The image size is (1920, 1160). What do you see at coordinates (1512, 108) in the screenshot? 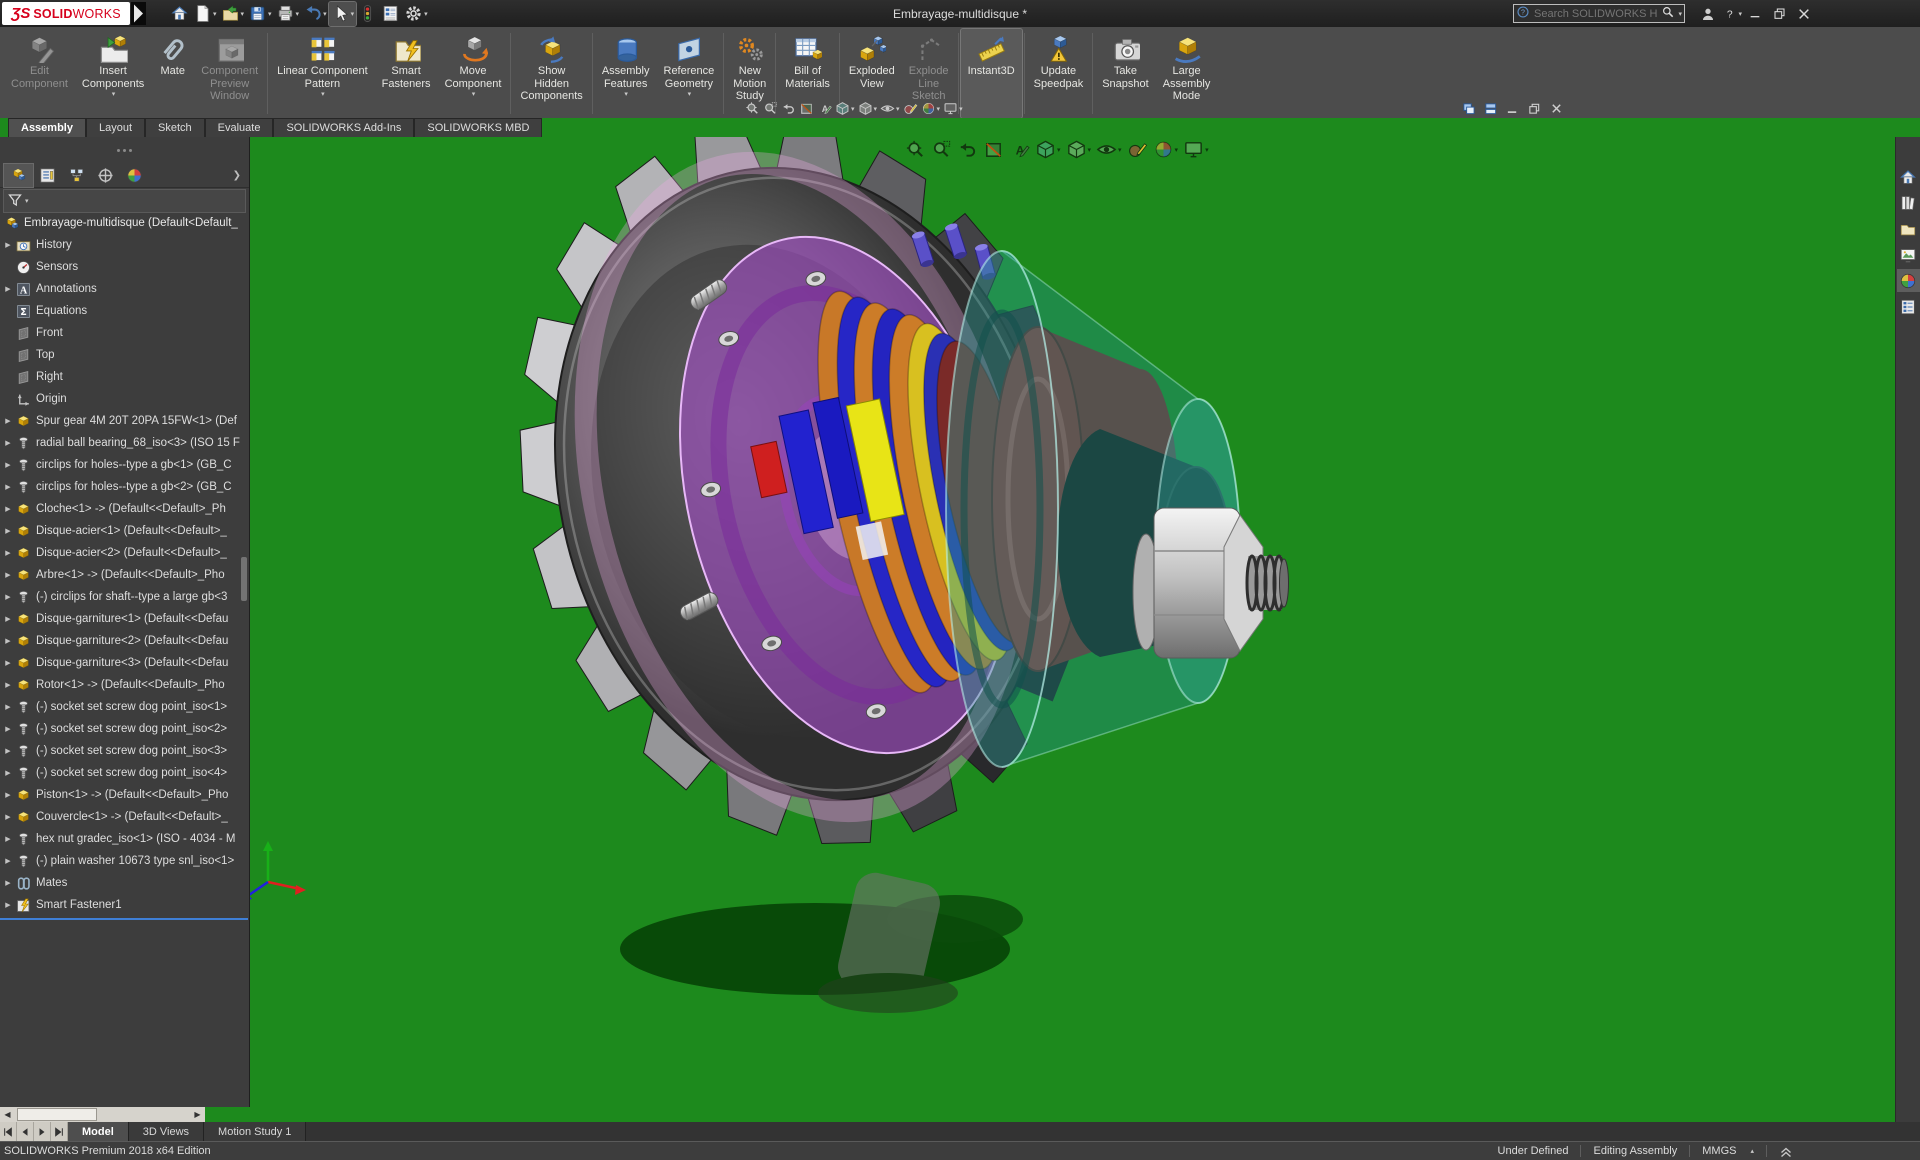
I see `minimize-document-icon` at bounding box center [1512, 108].